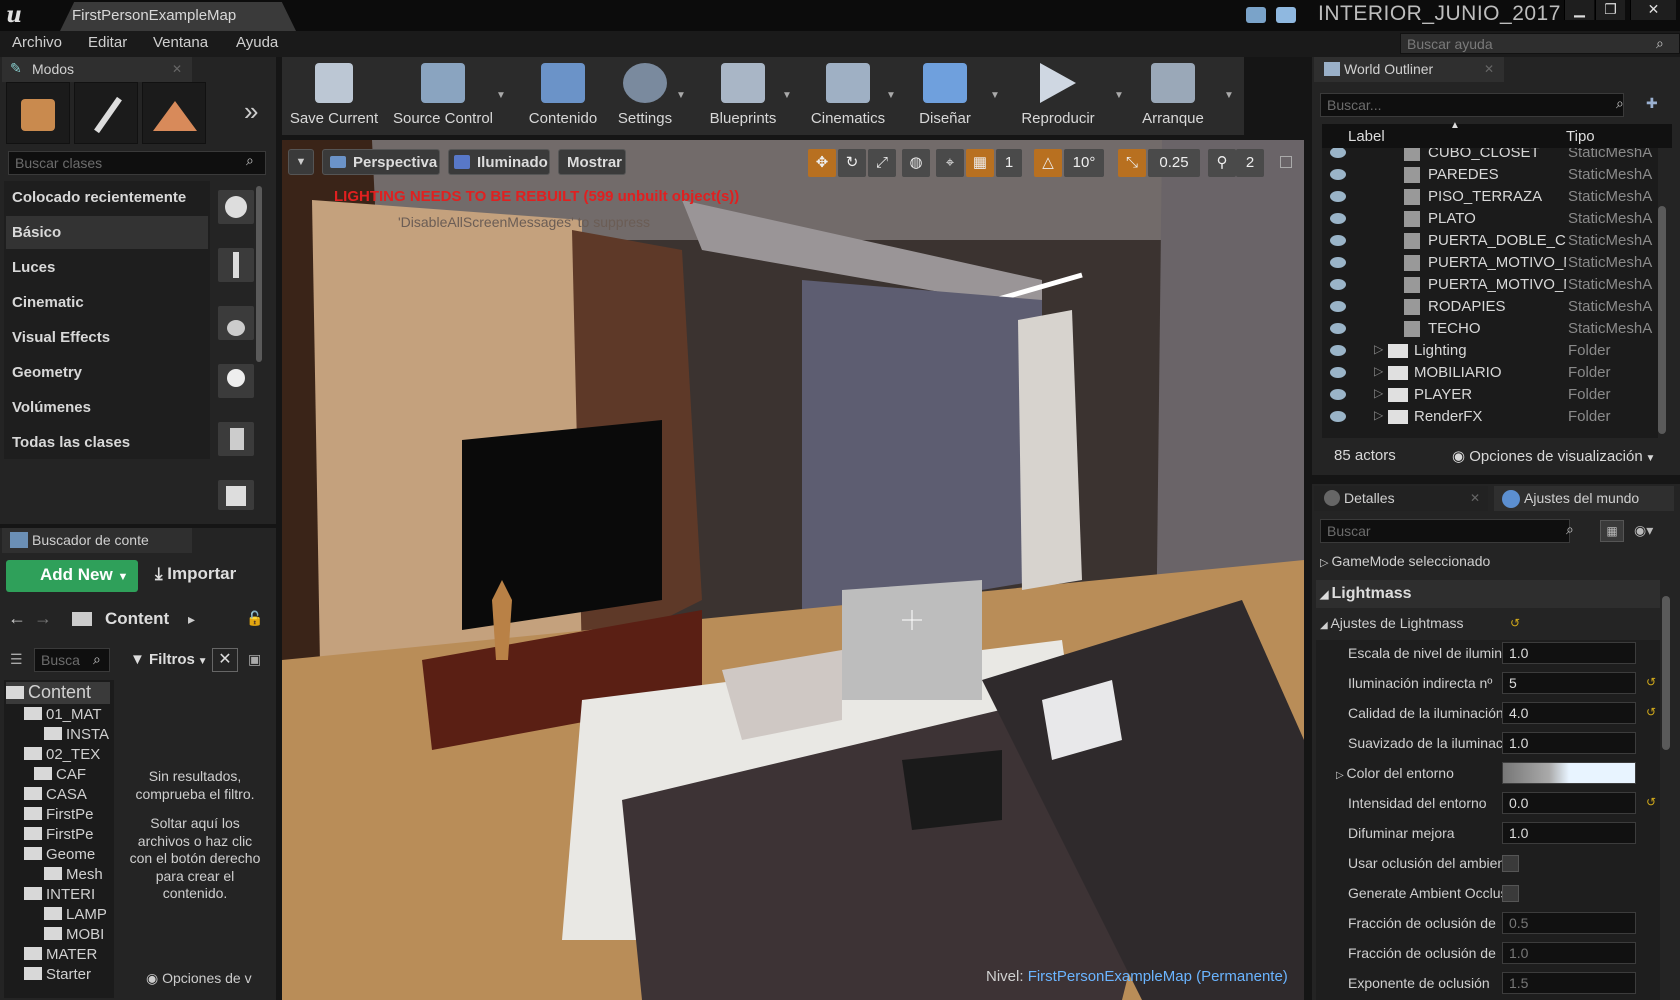 The width and height of the screenshot is (1680, 1000). What do you see at coordinates (1643, 530) in the screenshot?
I see `eye-icon: ◉▾` at bounding box center [1643, 530].